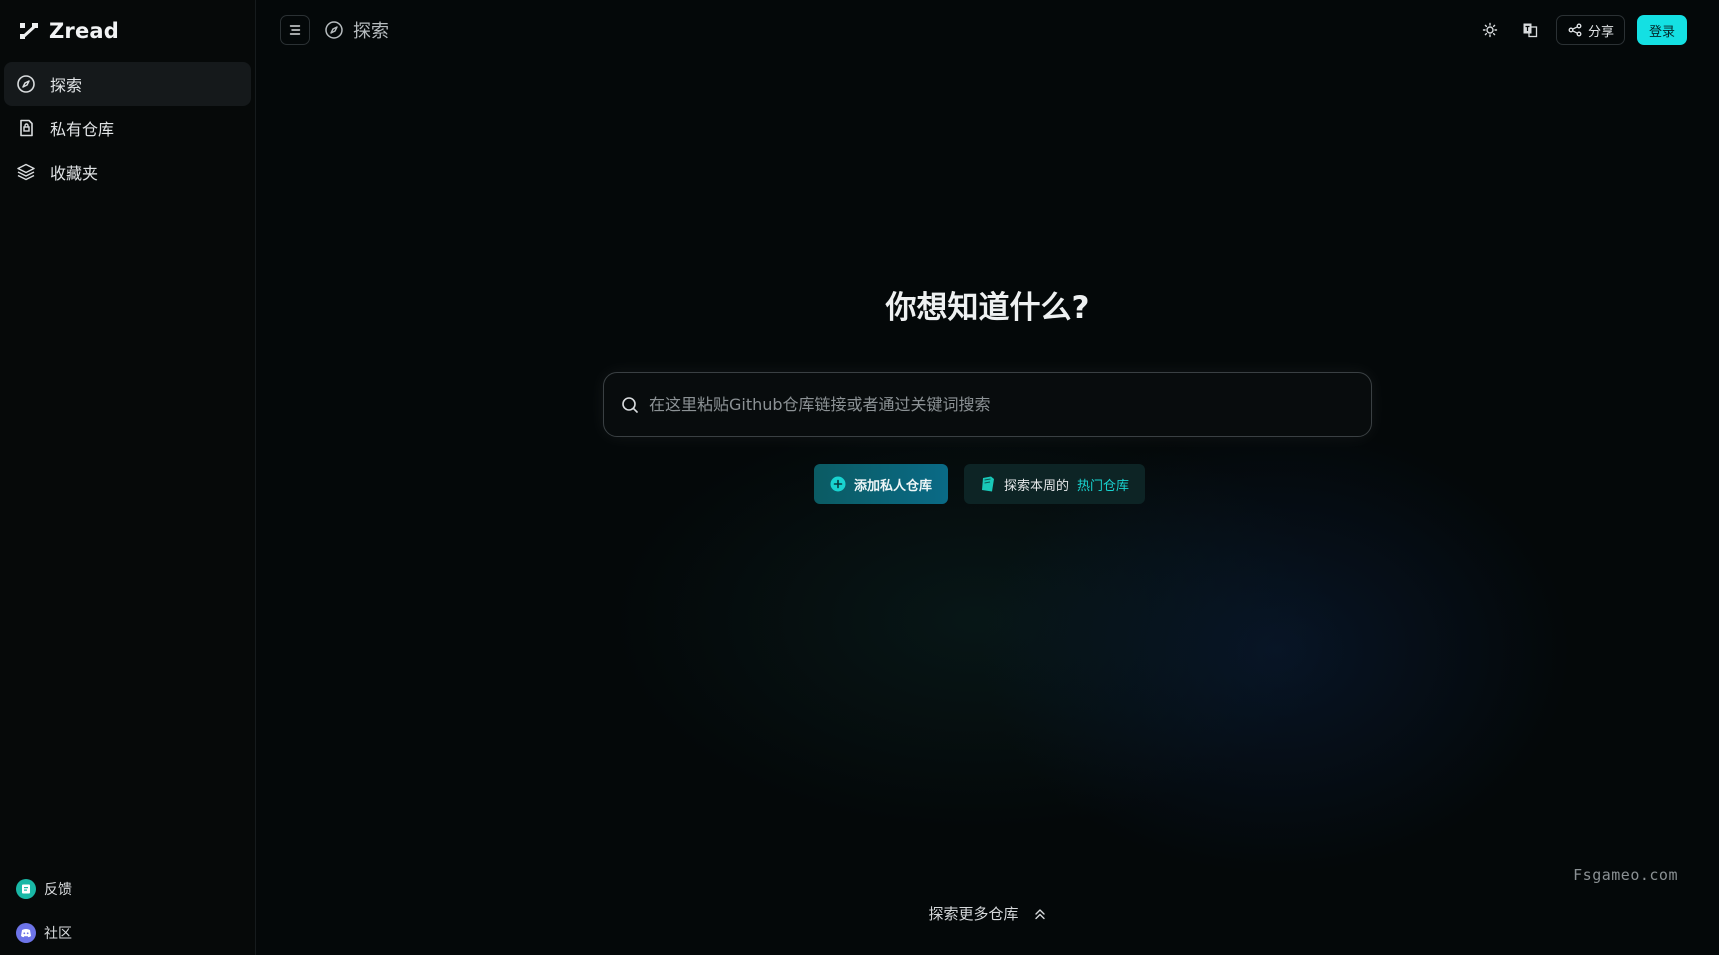 The width and height of the screenshot is (1719, 955). I want to click on explore-more-repos: 探索更多仓库, so click(987, 913).